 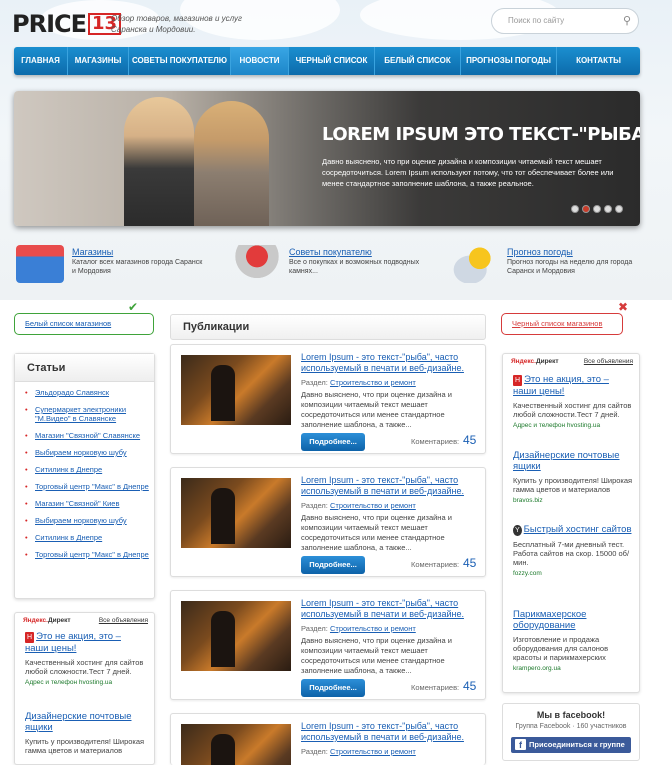 I want to click on slider-dots, so click(x=597, y=209).